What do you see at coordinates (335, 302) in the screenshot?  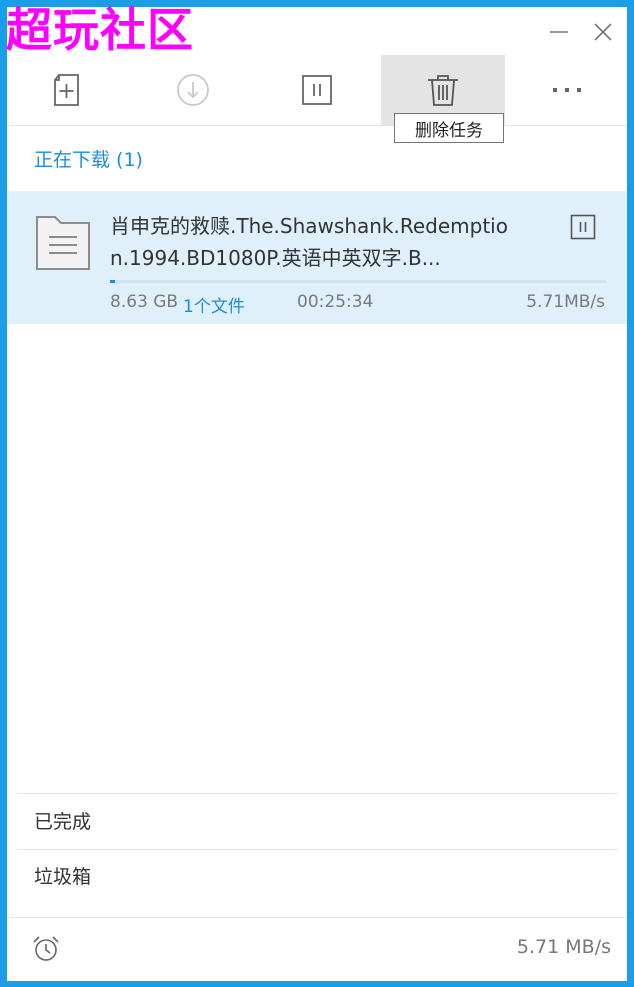 I see `task-remaining-time: 00:25:34` at bounding box center [335, 302].